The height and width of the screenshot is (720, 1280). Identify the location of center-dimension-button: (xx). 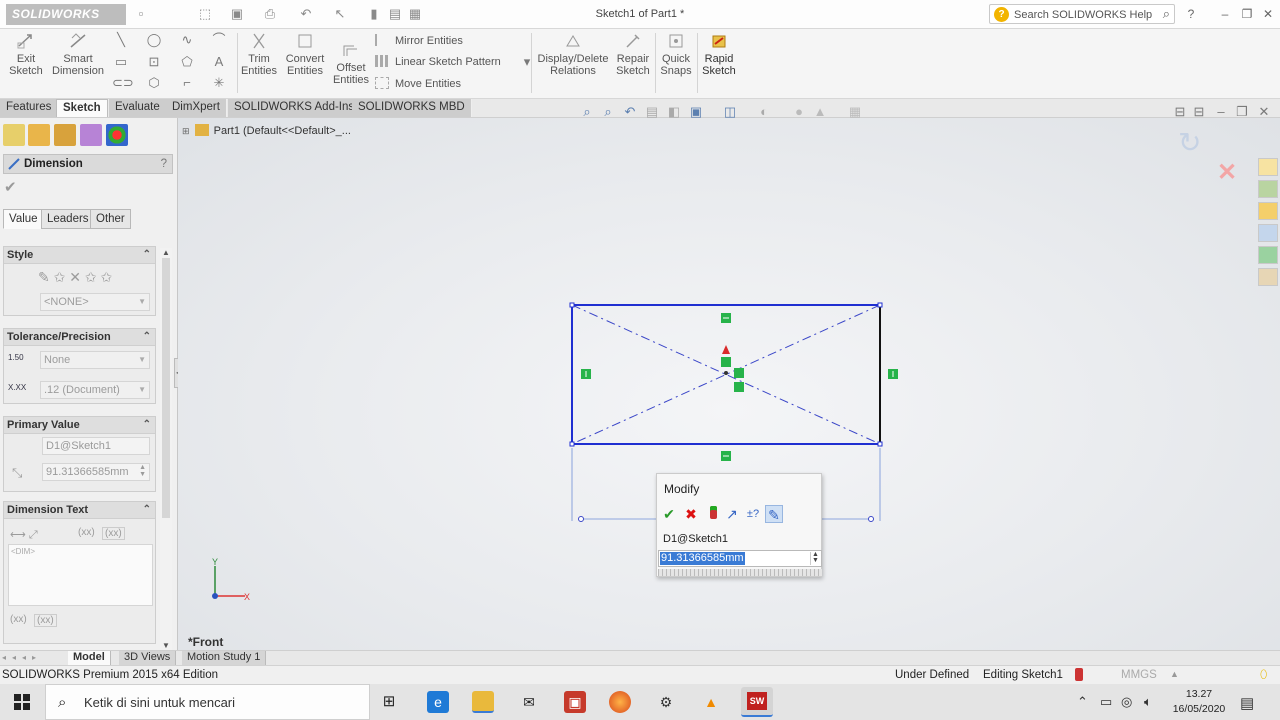
(113, 533).